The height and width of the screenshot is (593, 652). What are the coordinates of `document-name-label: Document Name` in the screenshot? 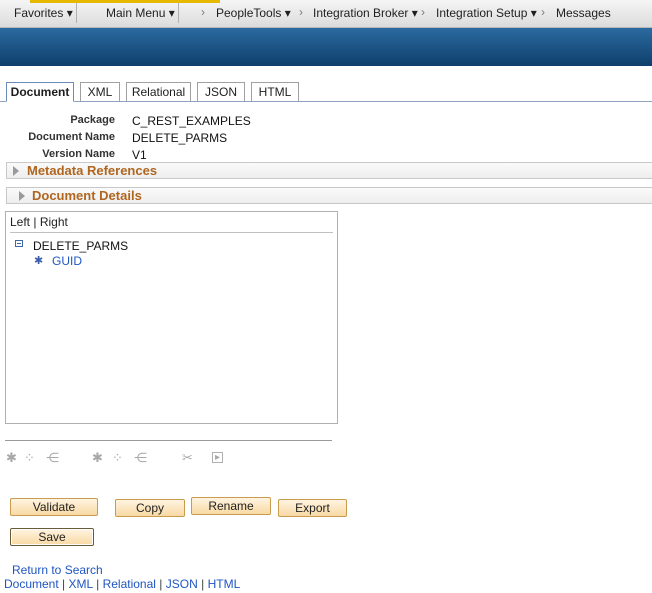 It's located at (71, 137).